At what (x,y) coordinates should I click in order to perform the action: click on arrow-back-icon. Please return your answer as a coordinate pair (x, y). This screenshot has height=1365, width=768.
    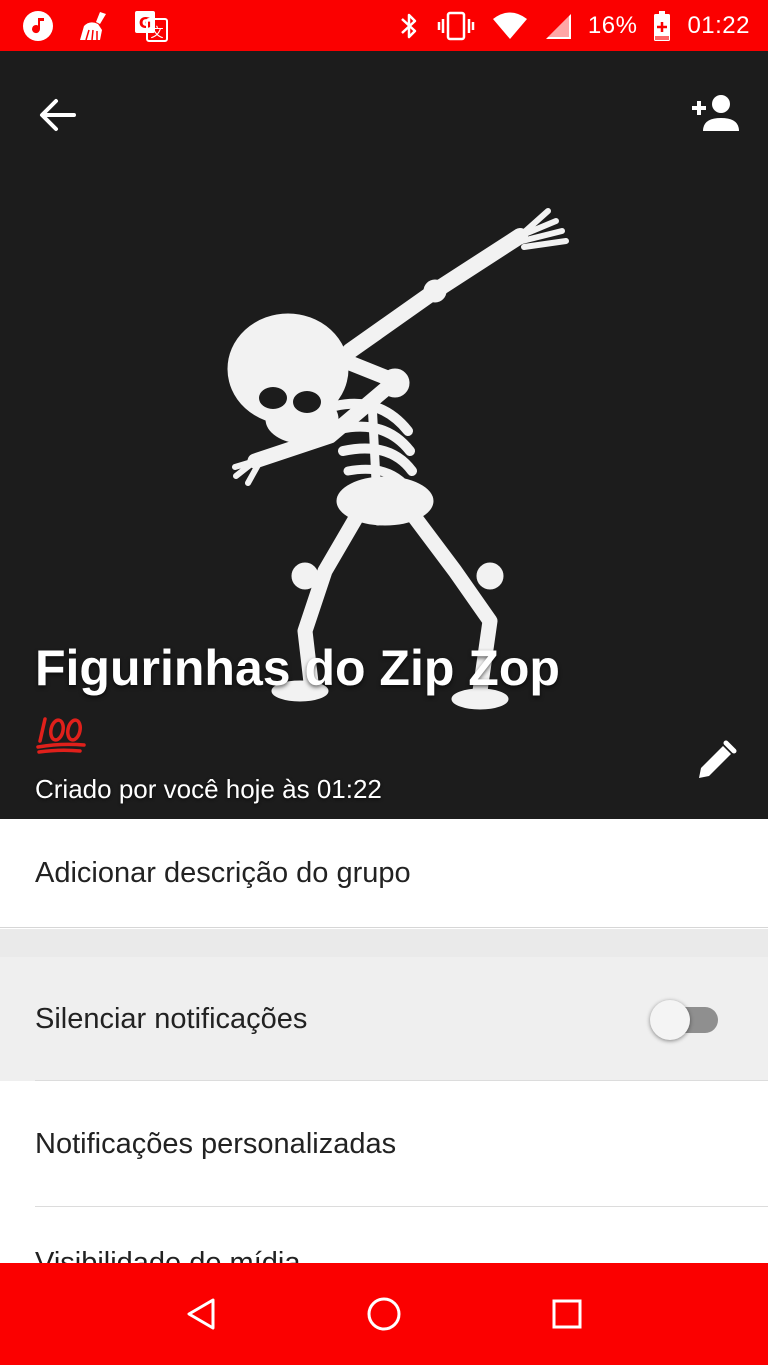
    Looking at the image, I should click on (58, 115).